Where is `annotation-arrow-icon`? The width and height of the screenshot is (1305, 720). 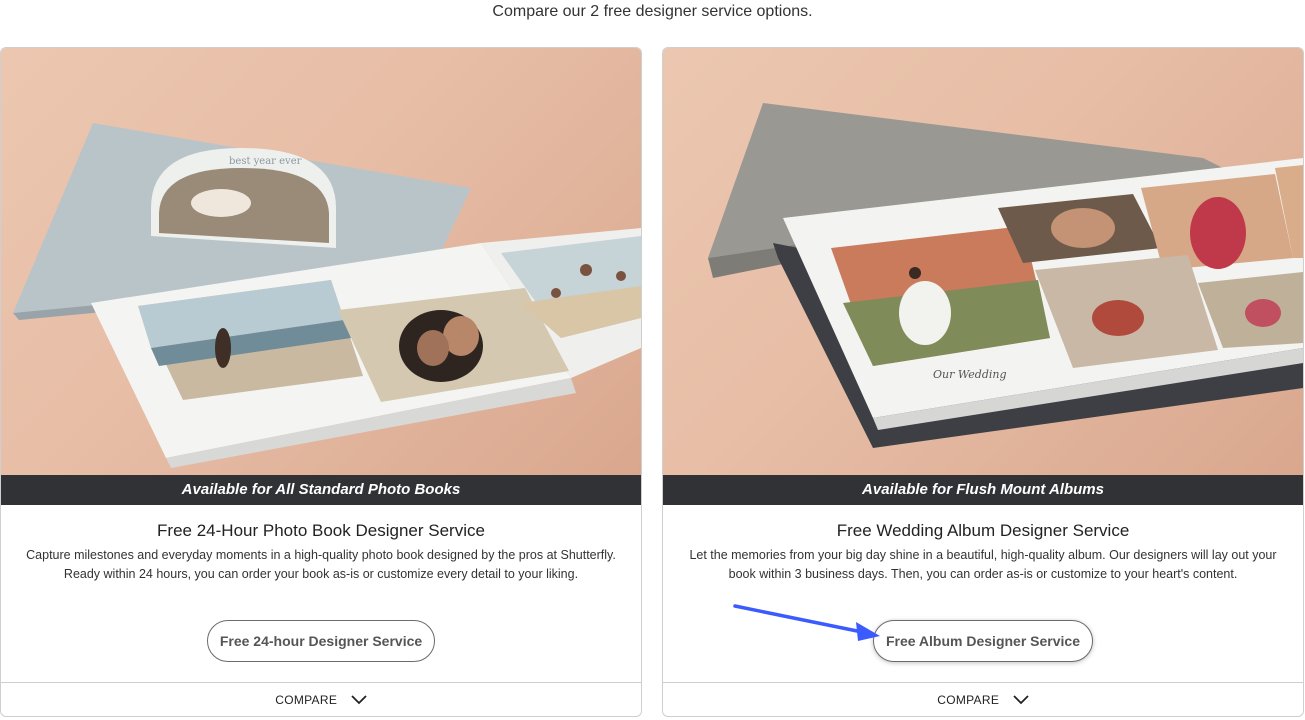 annotation-arrow-icon is located at coordinates (806, 622).